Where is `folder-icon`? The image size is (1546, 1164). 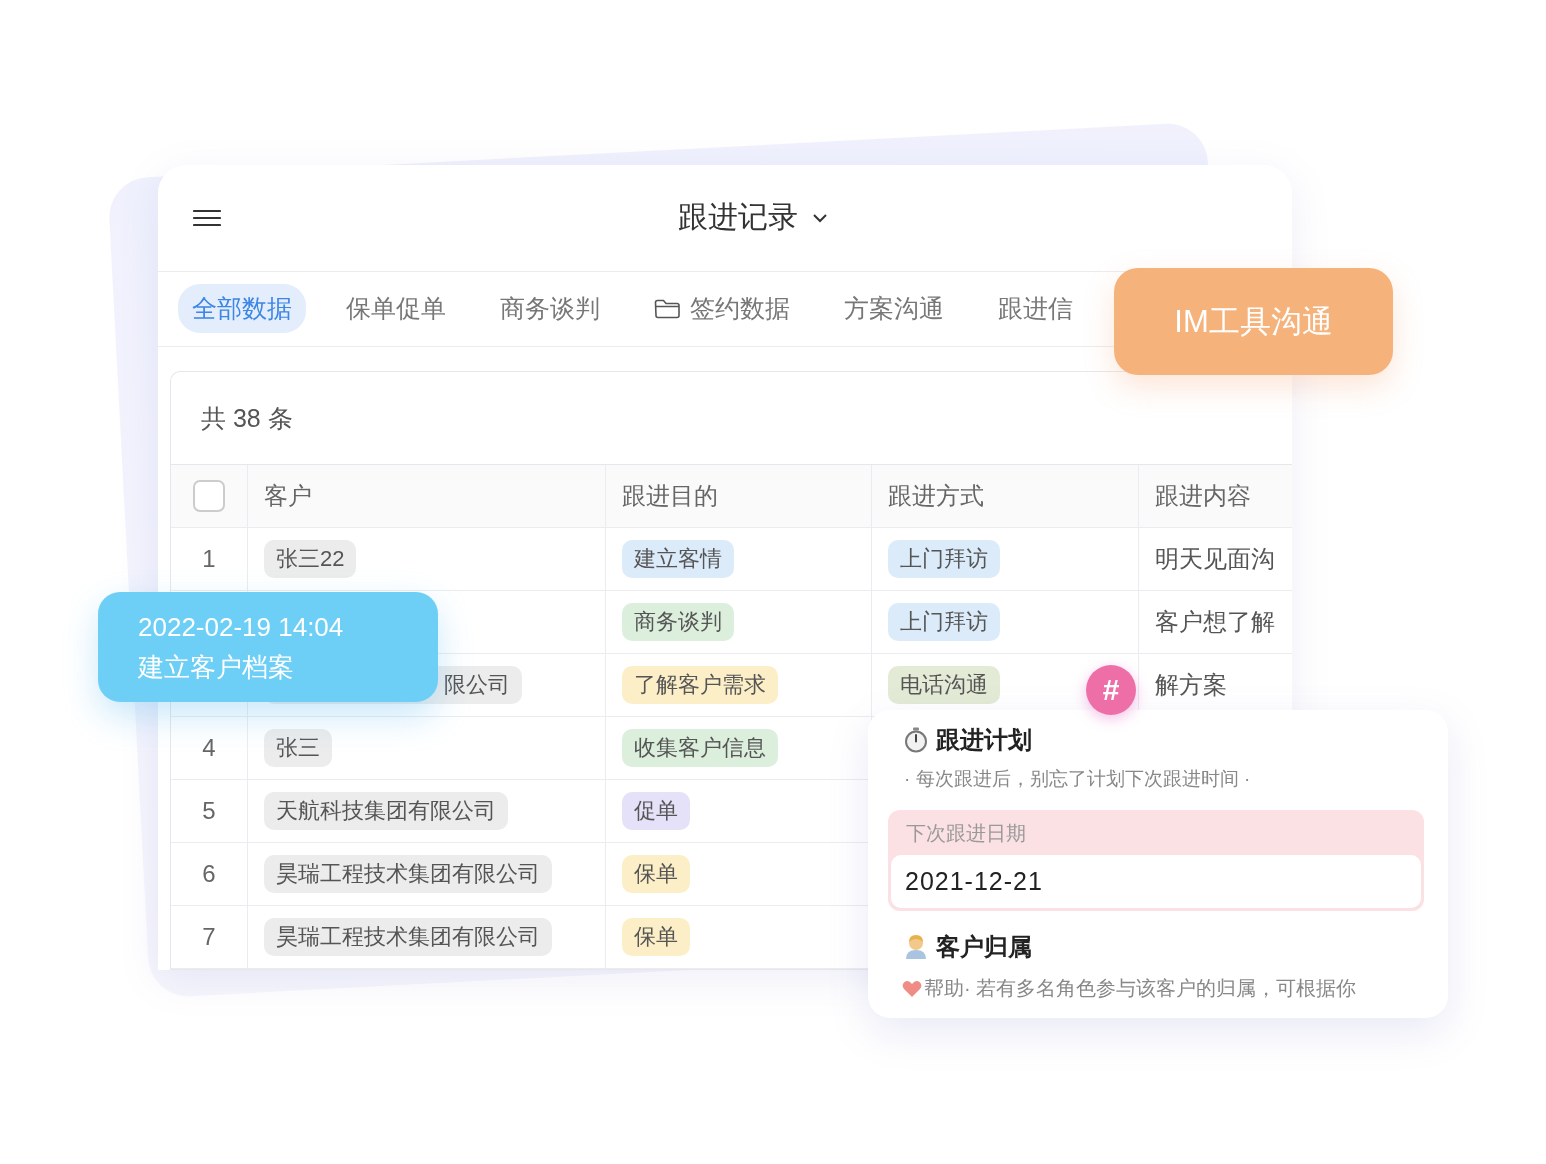 folder-icon is located at coordinates (667, 308).